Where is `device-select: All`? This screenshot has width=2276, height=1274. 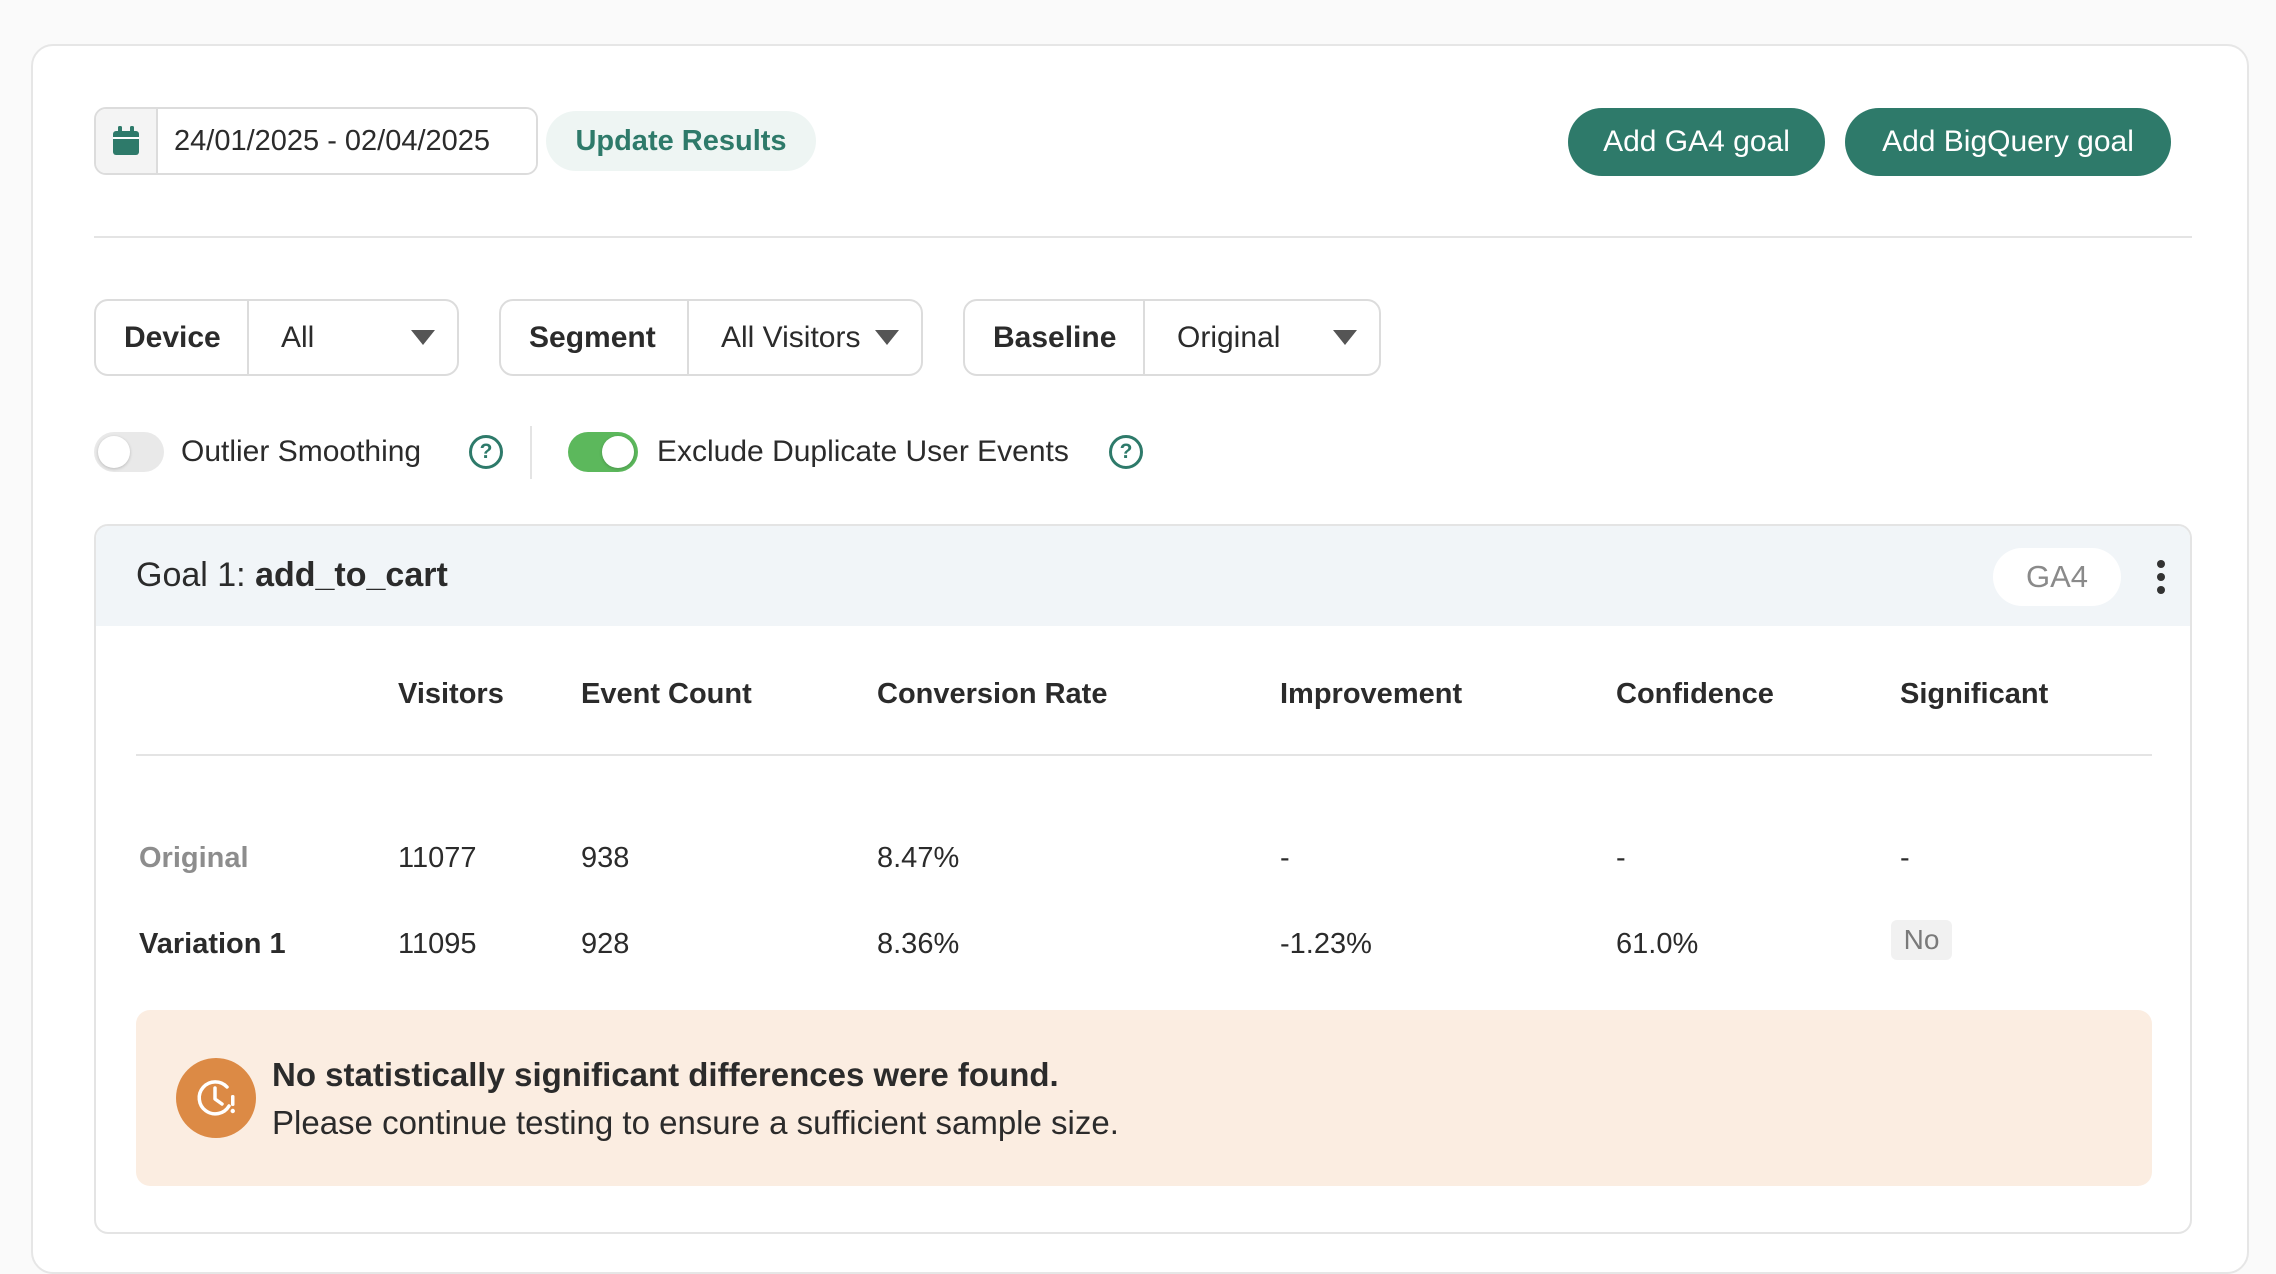 device-select: All is located at coordinates (353, 337).